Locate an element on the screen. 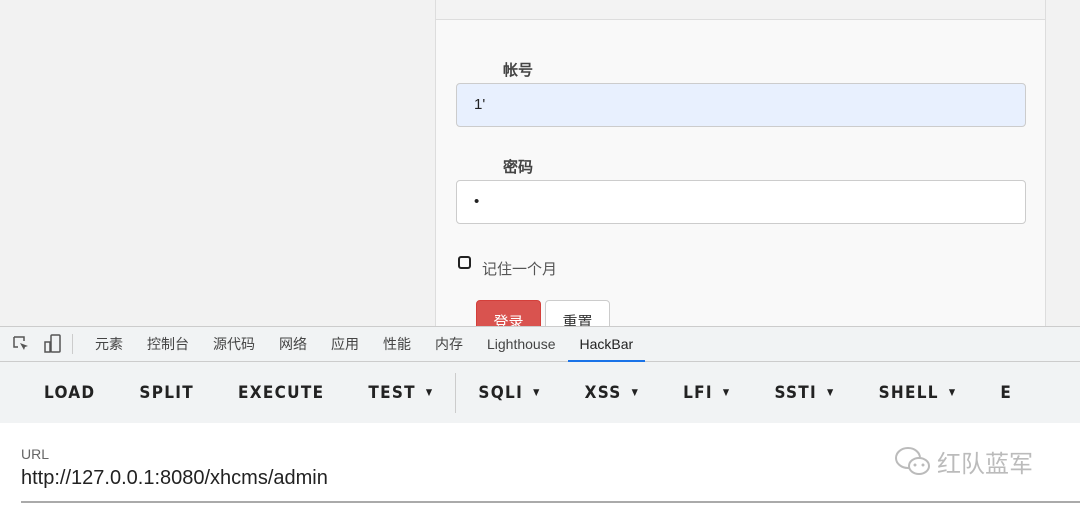  execute-button: EXECUTE is located at coordinates (281, 393).